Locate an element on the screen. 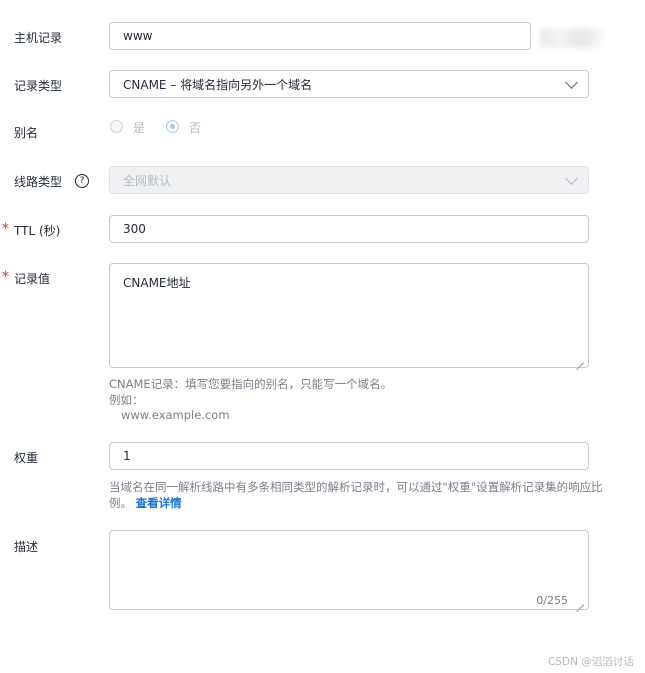 The image size is (645, 673). char-counter: 0/255 is located at coordinates (552, 600).